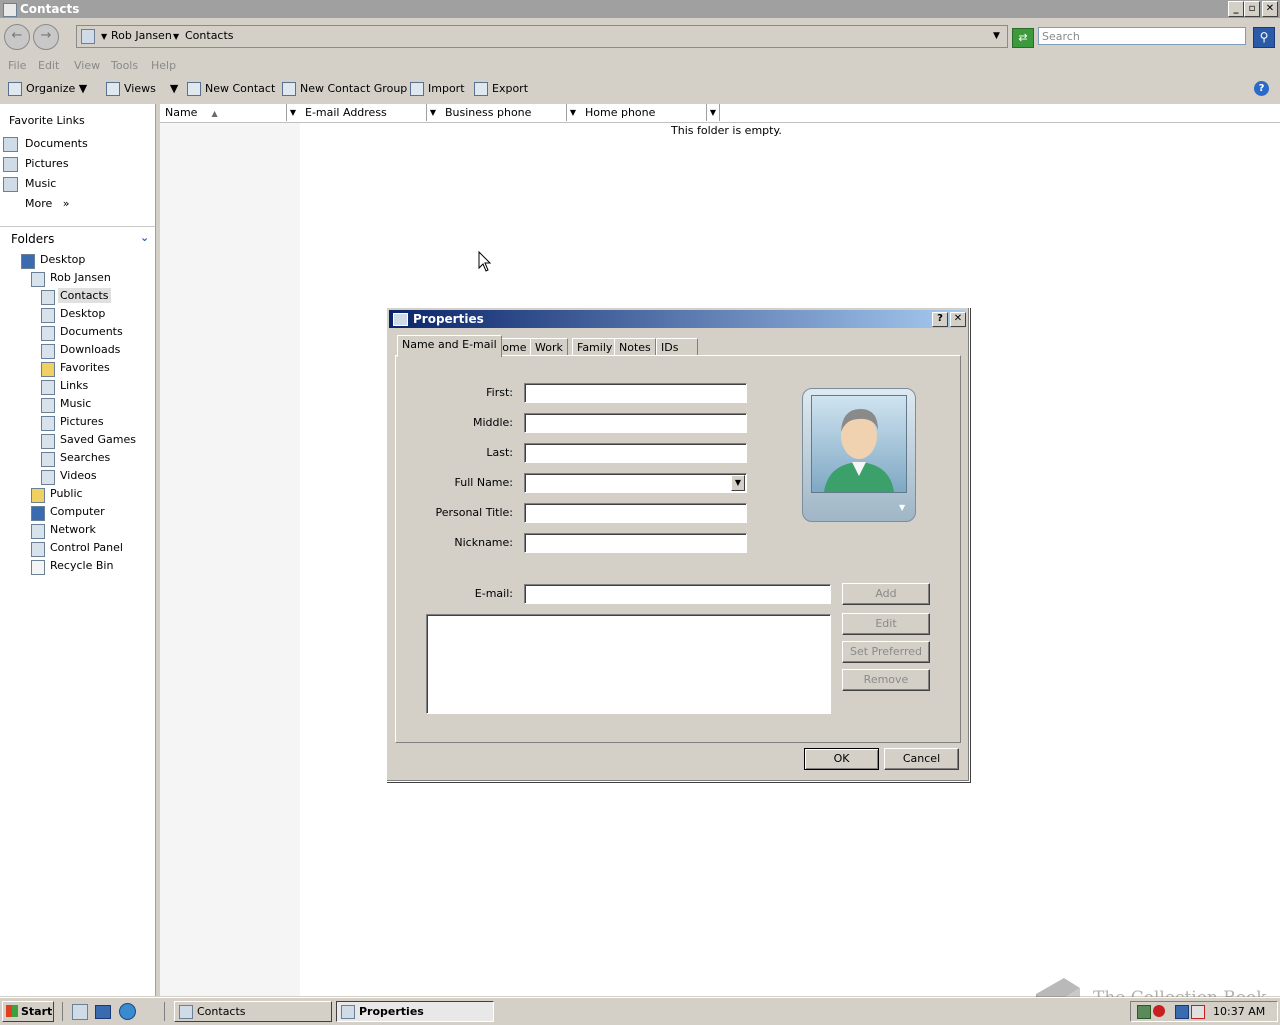  What do you see at coordinates (499, 392) in the screenshot?
I see `first-name-label: First:` at bounding box center [499, 392].